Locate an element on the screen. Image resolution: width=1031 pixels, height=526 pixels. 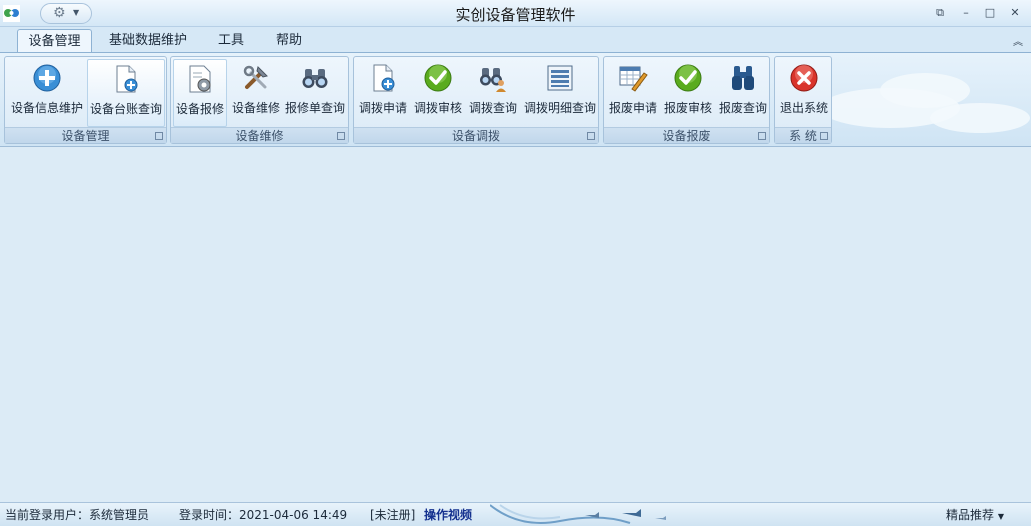
current-user-text: 当前登录用户：系统管理员 is located at coordinates (77, 515).